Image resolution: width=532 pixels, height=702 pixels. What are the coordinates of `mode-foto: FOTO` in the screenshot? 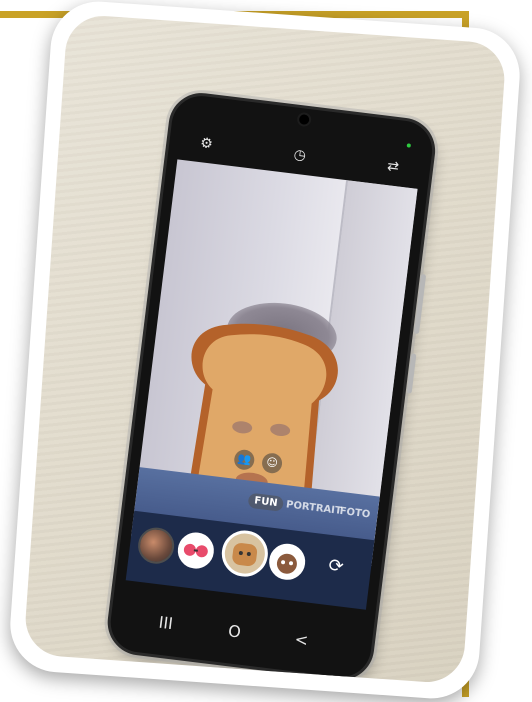 It's located at (355, 513).